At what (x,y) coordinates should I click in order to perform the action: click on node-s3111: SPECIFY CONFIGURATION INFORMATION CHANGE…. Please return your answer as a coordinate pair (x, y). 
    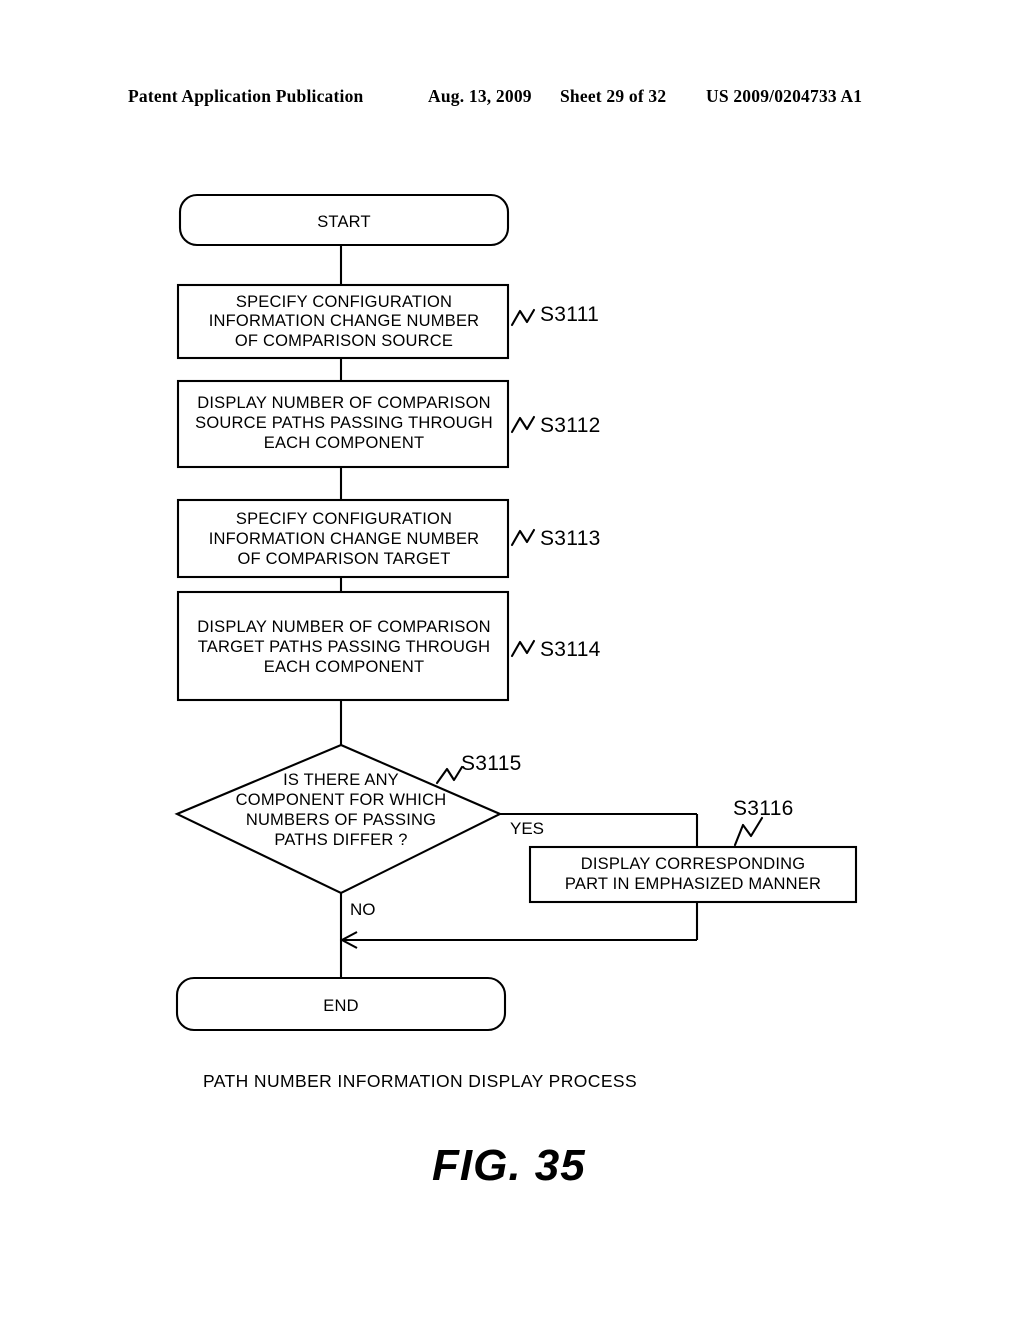
    Looking at the image, I should click on (343, 321).